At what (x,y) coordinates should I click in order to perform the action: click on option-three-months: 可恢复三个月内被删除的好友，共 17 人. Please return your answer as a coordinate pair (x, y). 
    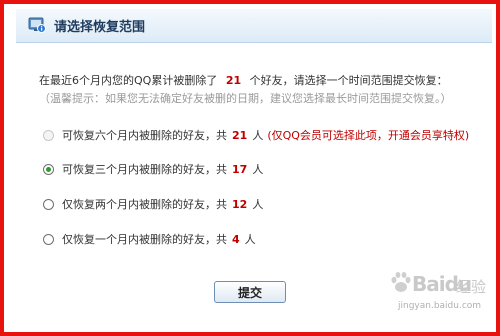
    Looking at the image, I should click on (153, 169).